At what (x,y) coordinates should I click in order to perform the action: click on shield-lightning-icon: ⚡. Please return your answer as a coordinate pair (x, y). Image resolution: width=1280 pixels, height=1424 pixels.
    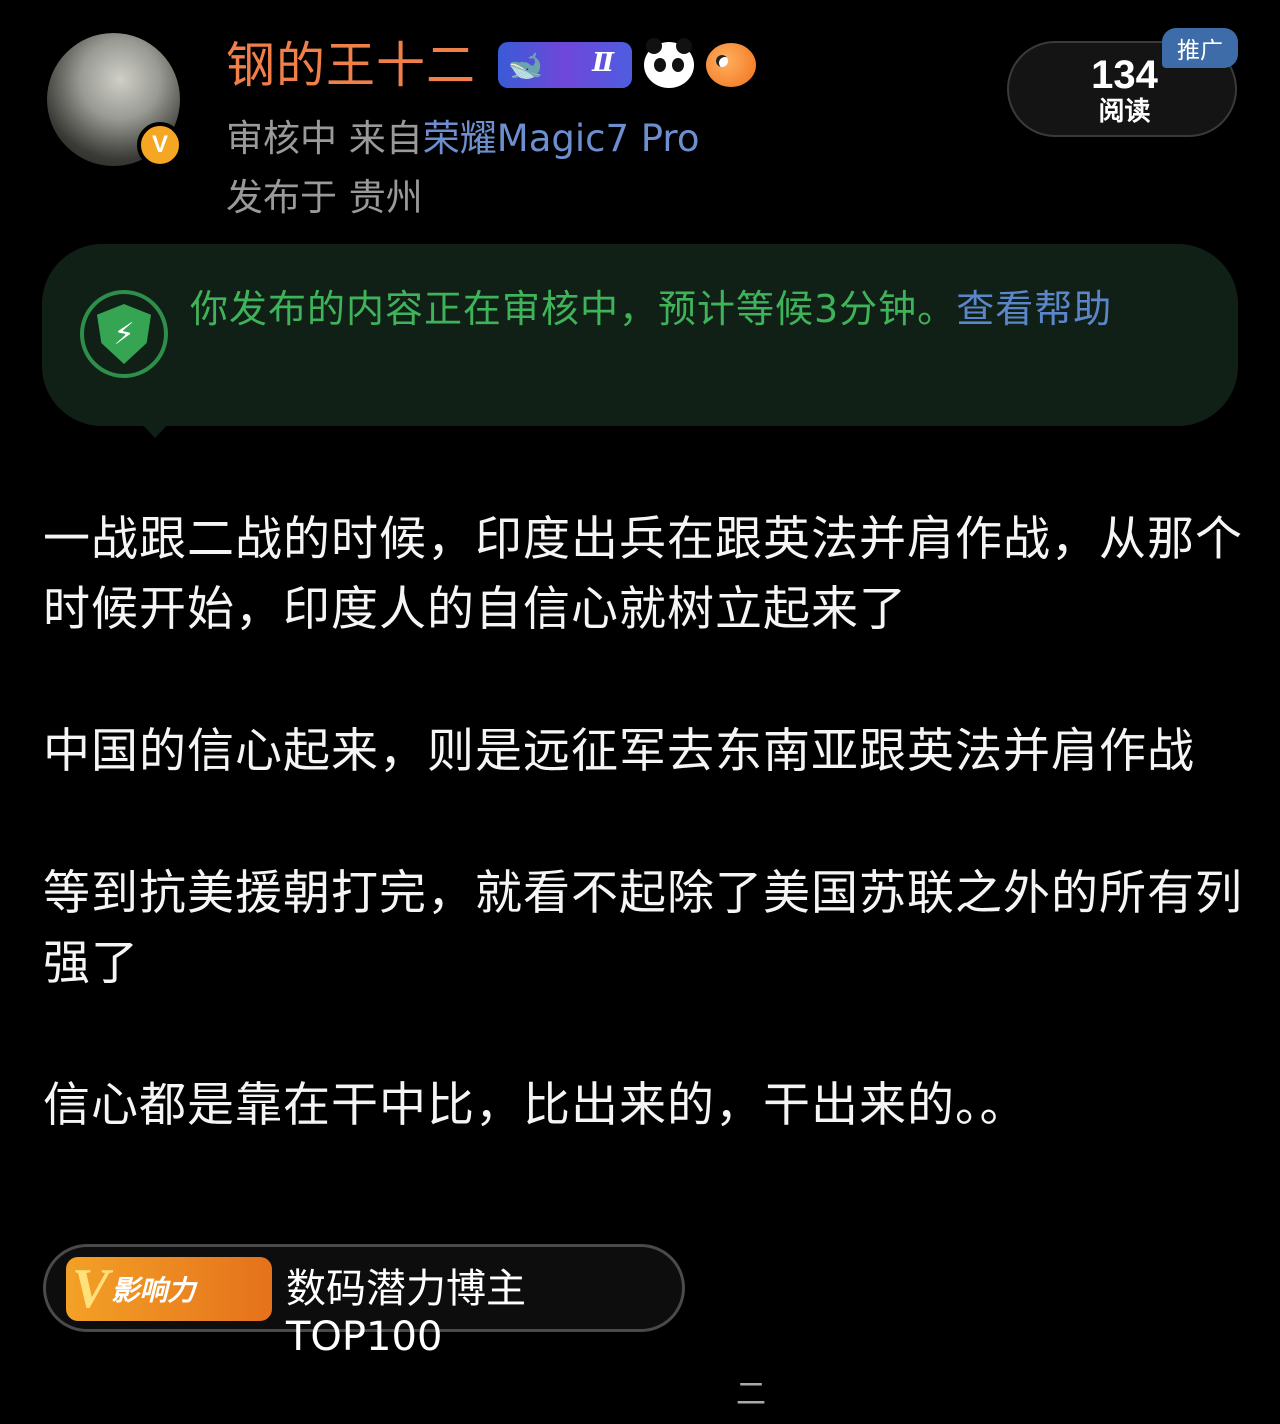
    Looking at the image, I should click on (124, 334).